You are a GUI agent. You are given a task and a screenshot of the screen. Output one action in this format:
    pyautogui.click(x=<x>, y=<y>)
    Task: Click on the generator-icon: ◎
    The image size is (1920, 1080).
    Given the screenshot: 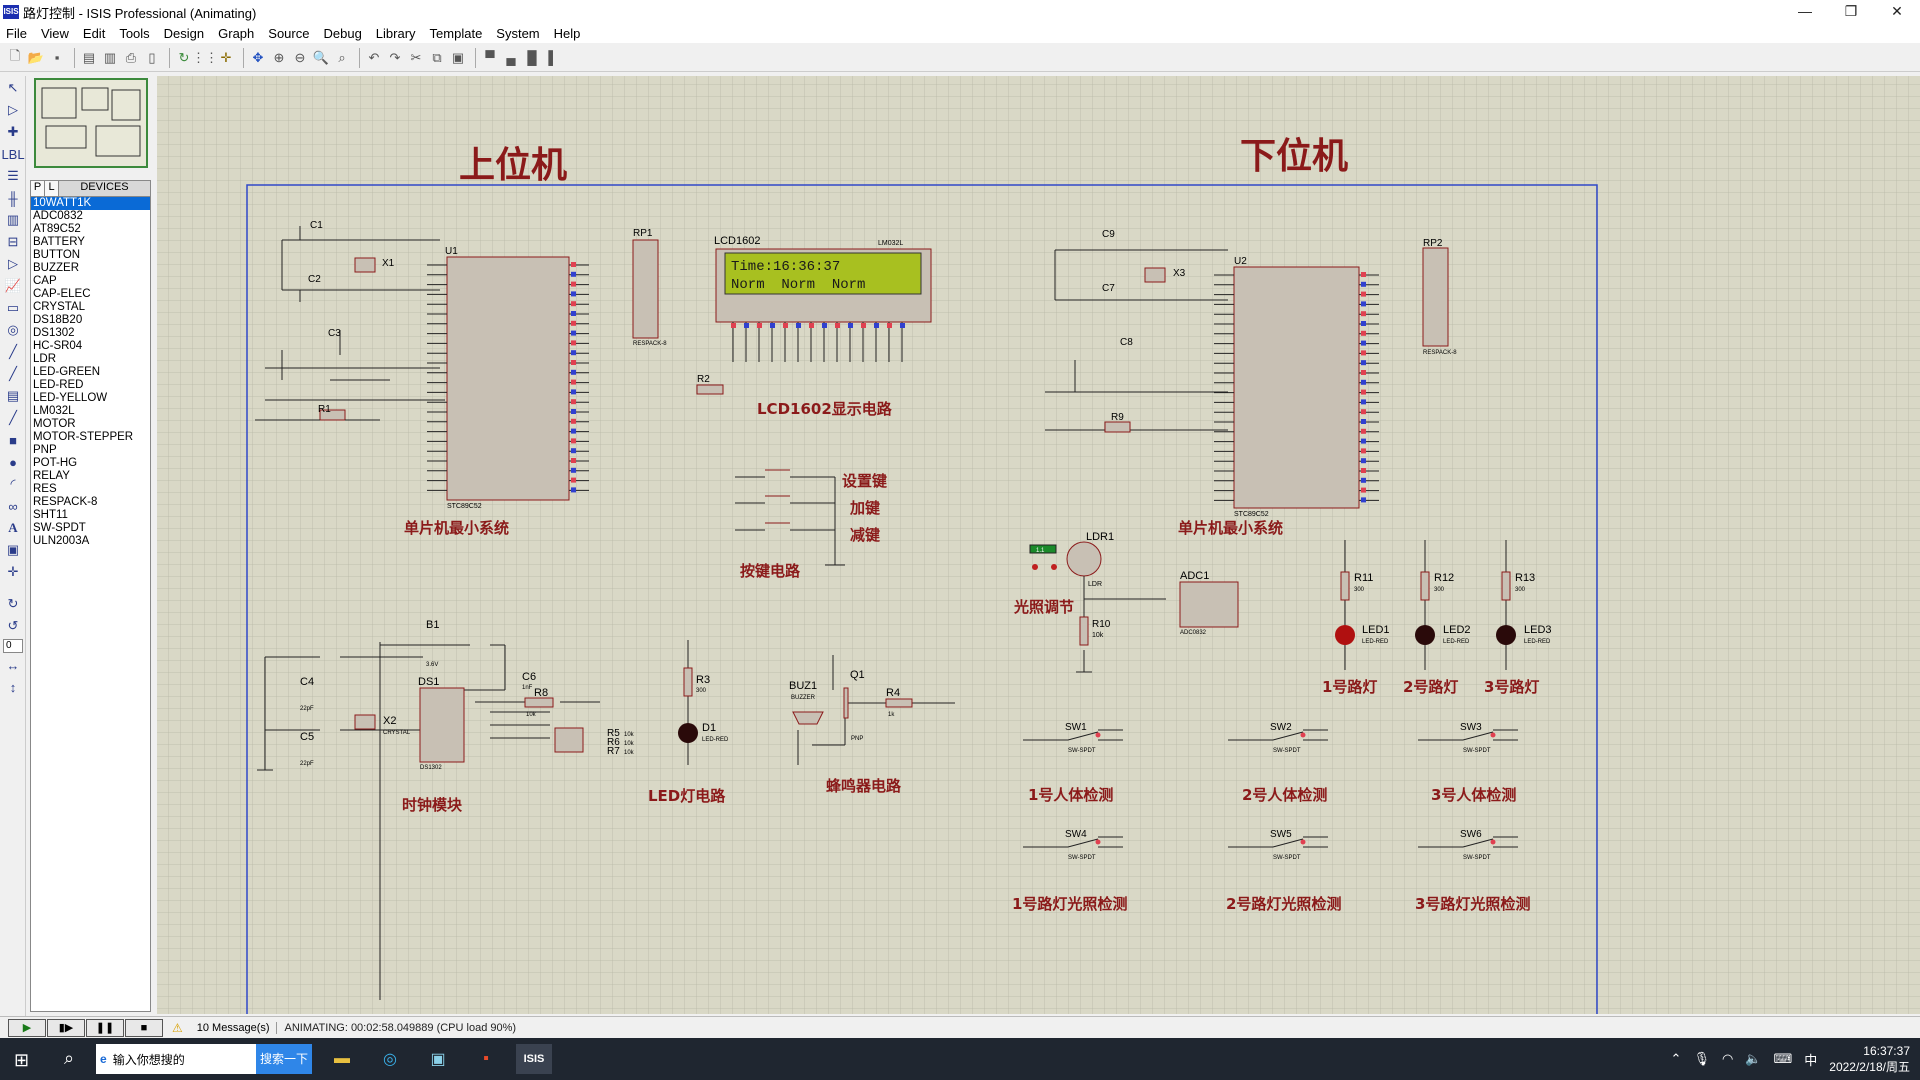 What is the action you would take?
    pyautogui.click(x=13, y=330)
    